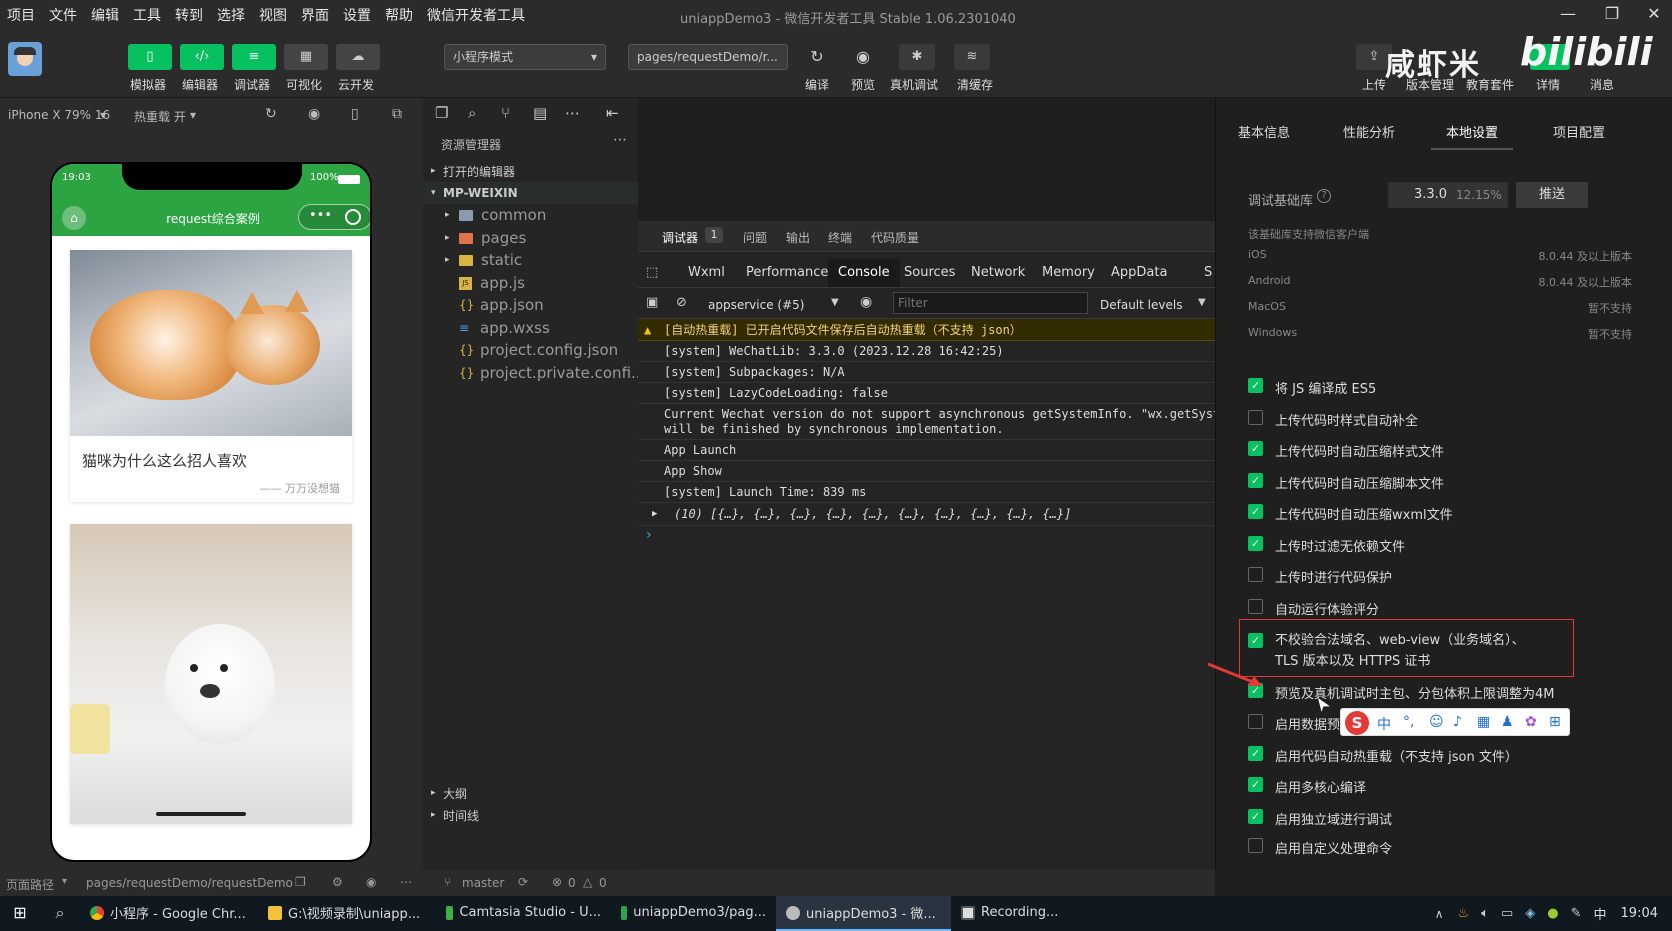 This screenshot has height=931, width=1672. Describe the element at coordinates (1552, 195) in the screenshot. I see `push-button: 推送` at that location.